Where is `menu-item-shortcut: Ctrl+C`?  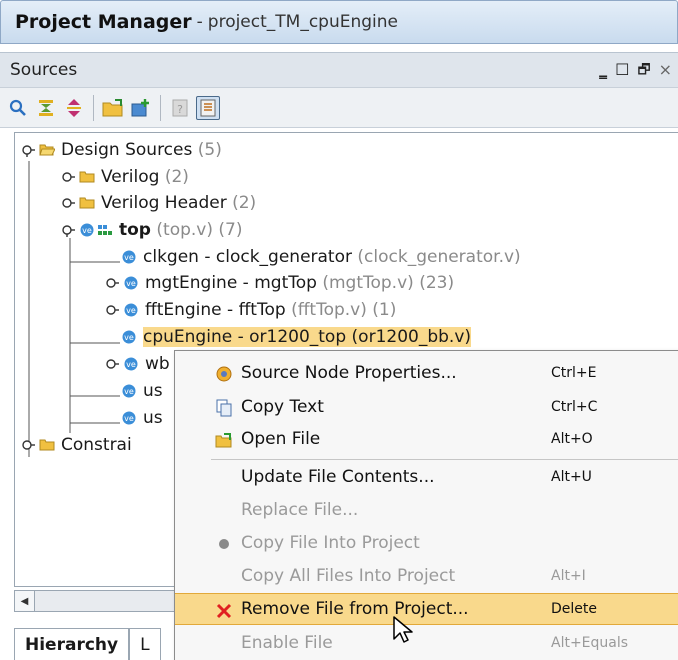 menu-item-shortcut: Ctrl+C is located at coordinates (574, 407).